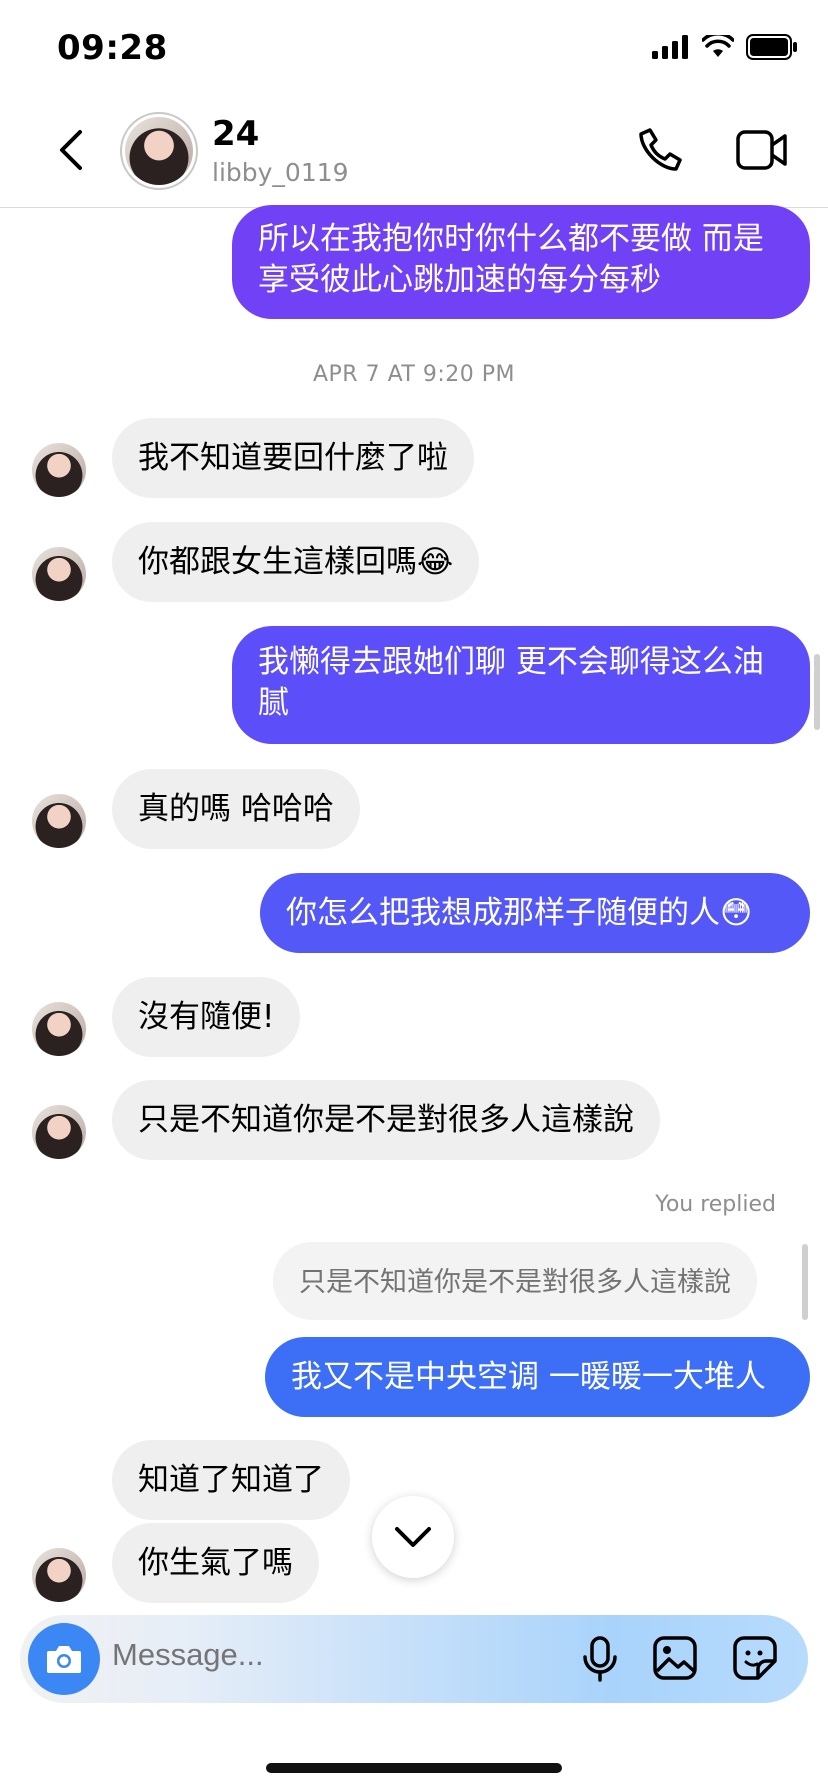 The height and width of the screenshot is (1792, 828). What do you see at coordinates (72, 150) in the screenshot?
I see `back-chevron-icon` at bounding box center [72, 150].